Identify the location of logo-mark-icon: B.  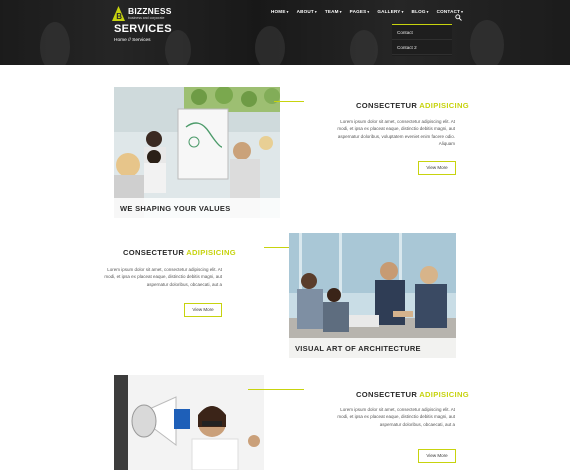
(118, 13).